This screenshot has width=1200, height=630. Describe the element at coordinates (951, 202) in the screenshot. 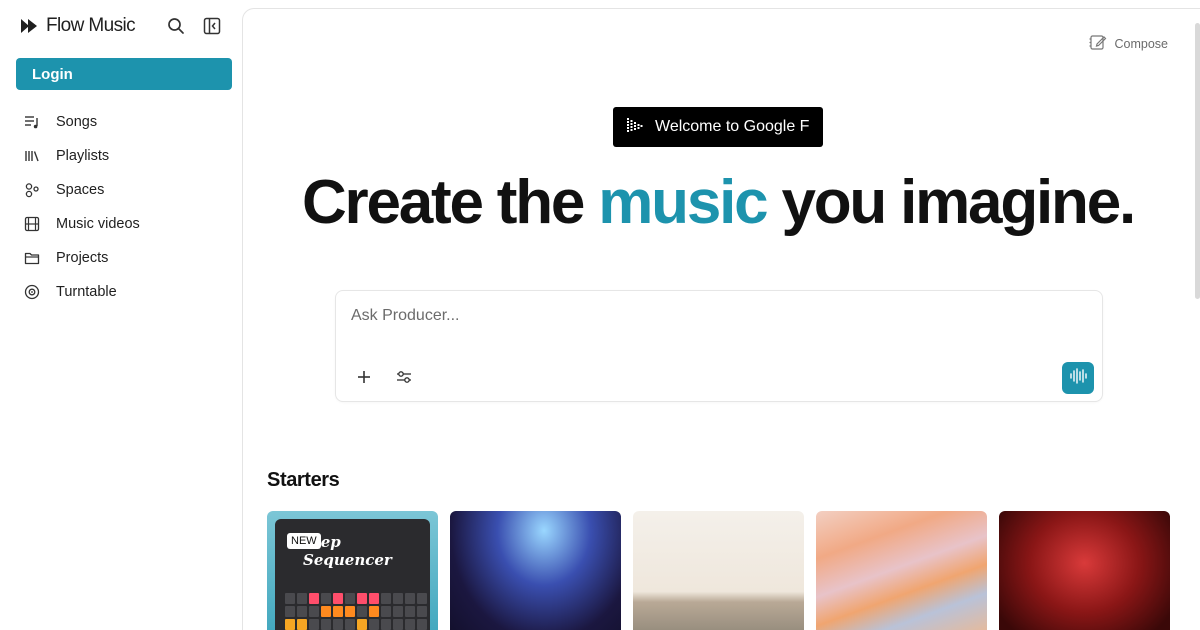

I see `hero-after: you imagine.` at that location.